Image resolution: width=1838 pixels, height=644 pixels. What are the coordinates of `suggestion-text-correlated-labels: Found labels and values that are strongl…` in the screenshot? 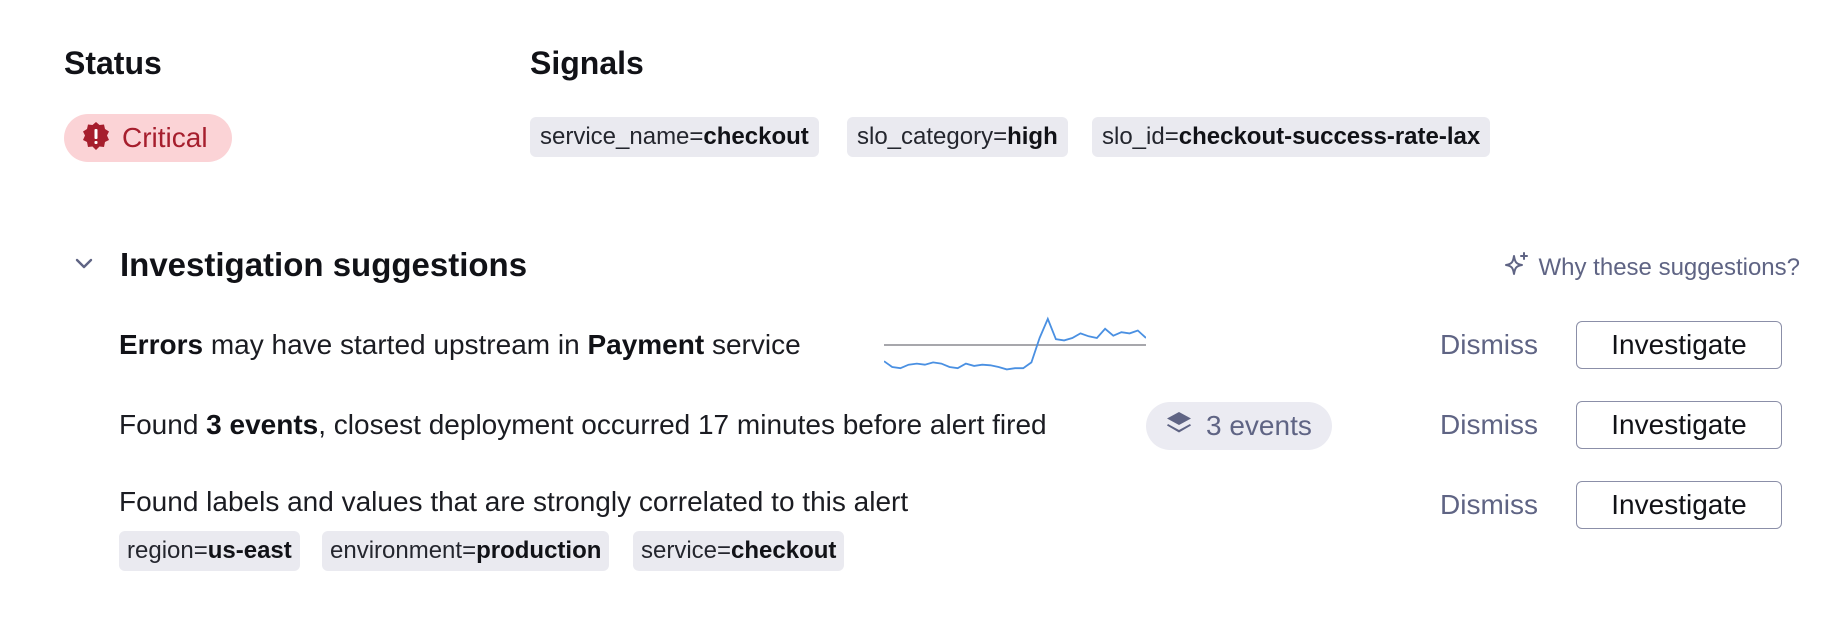 It's located at (514, 501).